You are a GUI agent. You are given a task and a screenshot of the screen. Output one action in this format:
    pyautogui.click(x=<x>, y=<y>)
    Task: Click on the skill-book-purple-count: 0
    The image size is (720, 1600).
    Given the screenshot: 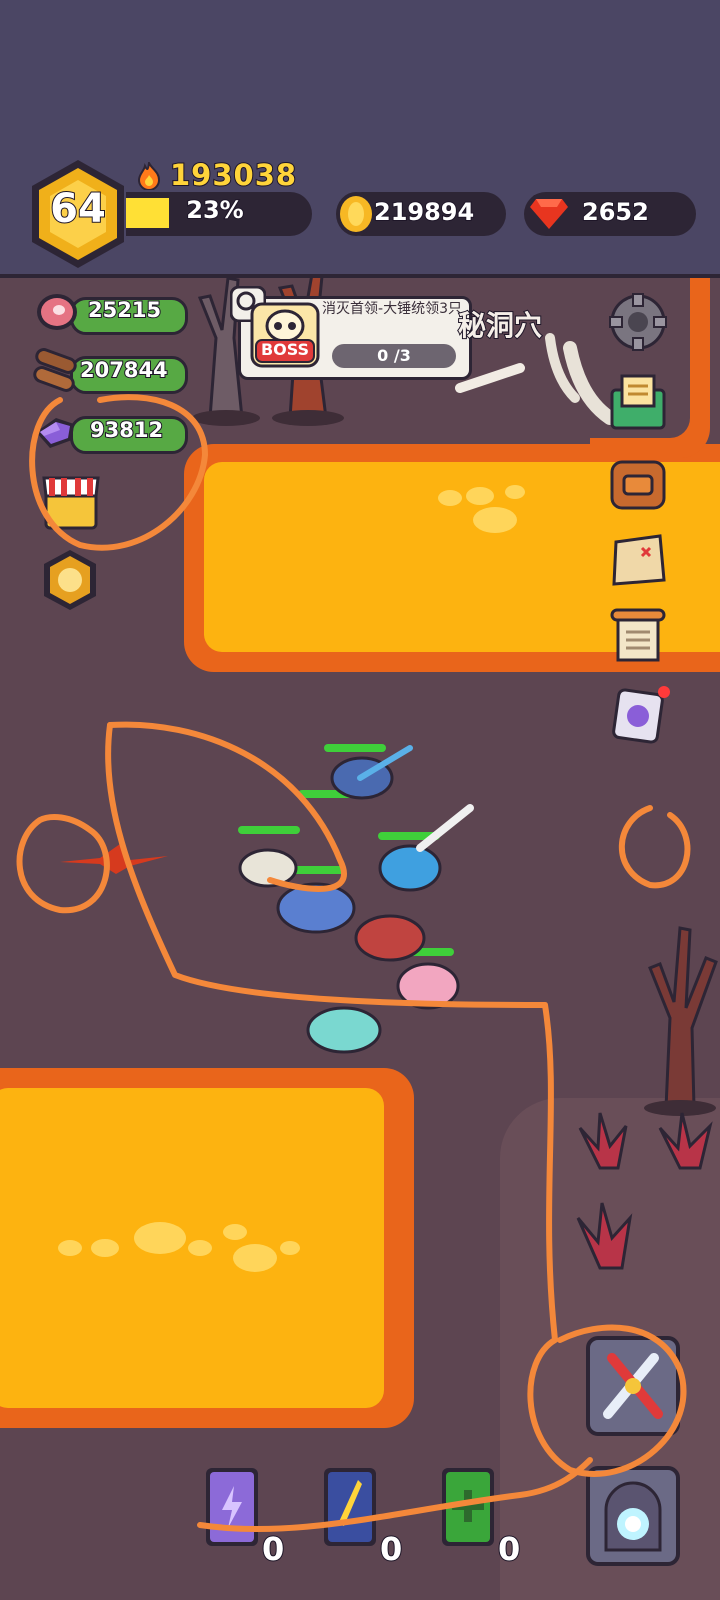 What is the action you would take?
    pyautogui.click(x=273, y=1549)
    